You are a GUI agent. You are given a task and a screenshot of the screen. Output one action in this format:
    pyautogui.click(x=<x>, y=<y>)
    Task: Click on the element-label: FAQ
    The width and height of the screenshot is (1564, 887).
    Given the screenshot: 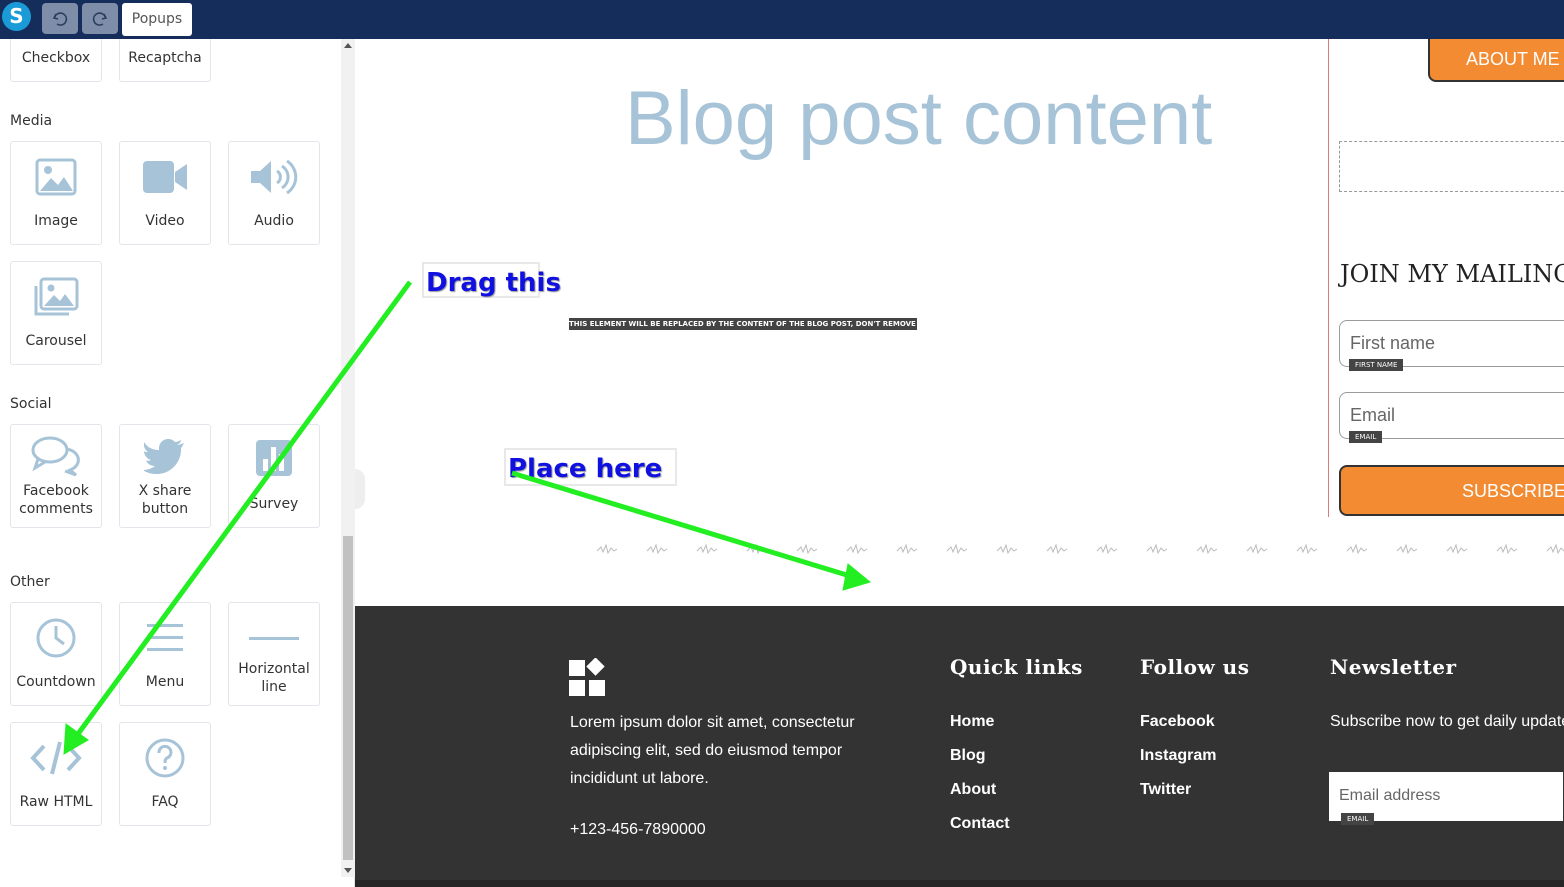 What is the action you would take?
    pyautogui.click(x=165, y=802)
    